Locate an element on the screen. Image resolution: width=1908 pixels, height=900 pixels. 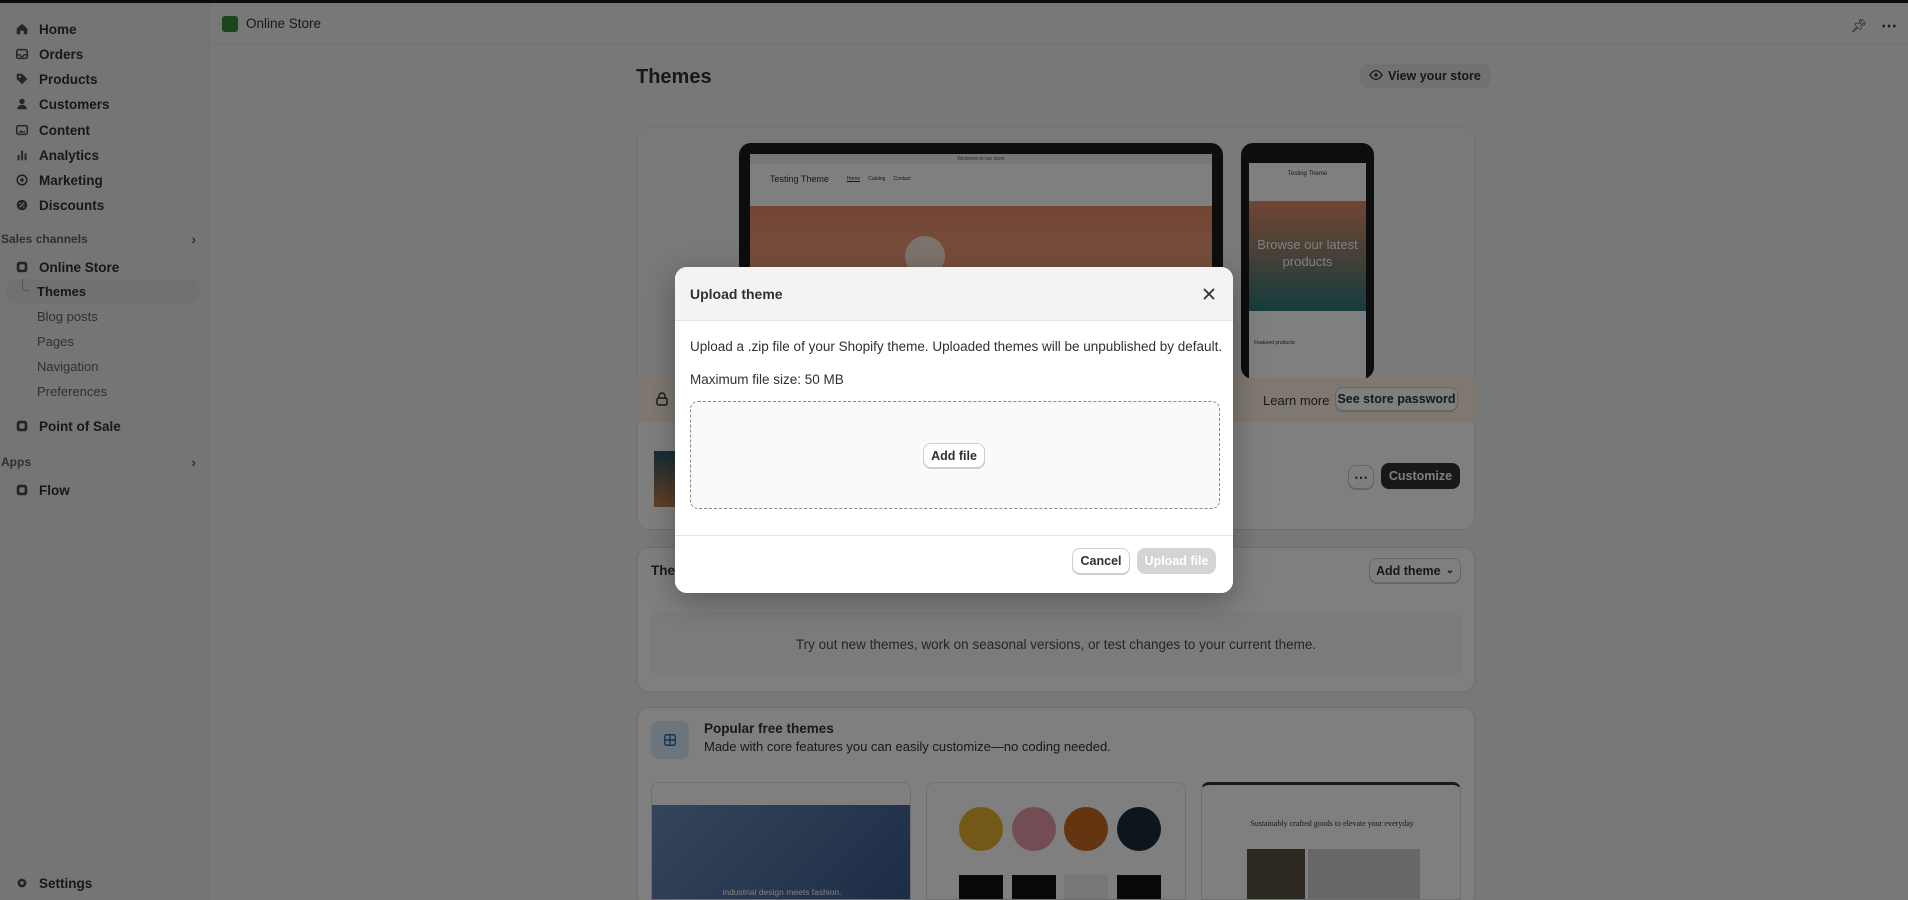
upload-file-button: Upload file is located at coordinates (1176, 561).